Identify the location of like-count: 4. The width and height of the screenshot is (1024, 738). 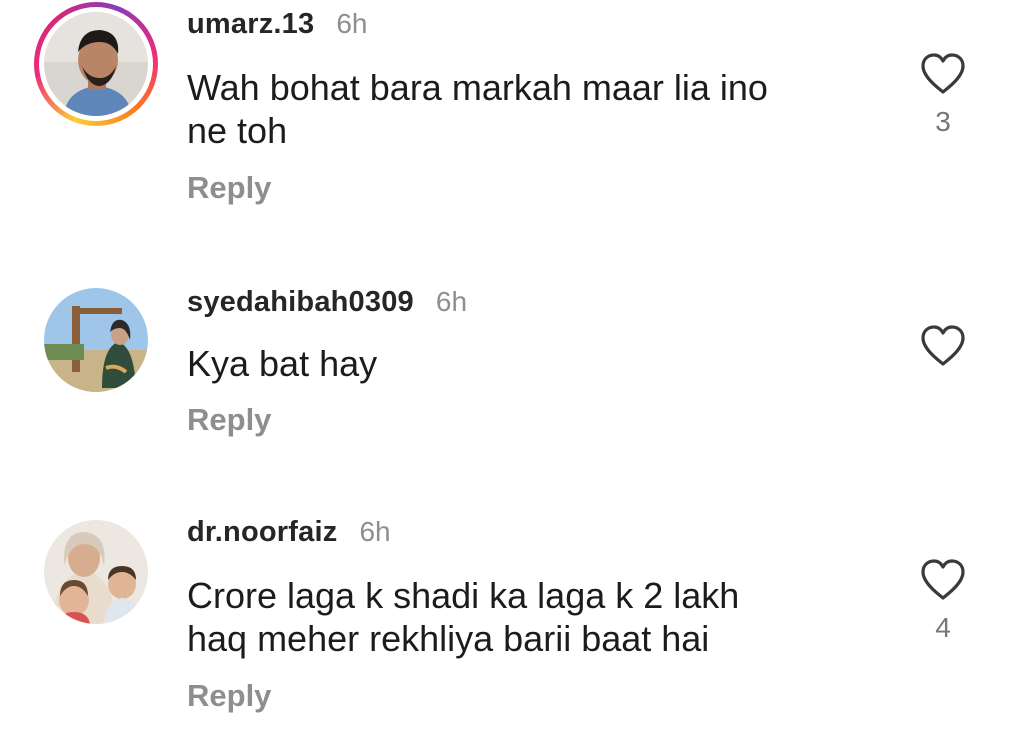
(943, 627).